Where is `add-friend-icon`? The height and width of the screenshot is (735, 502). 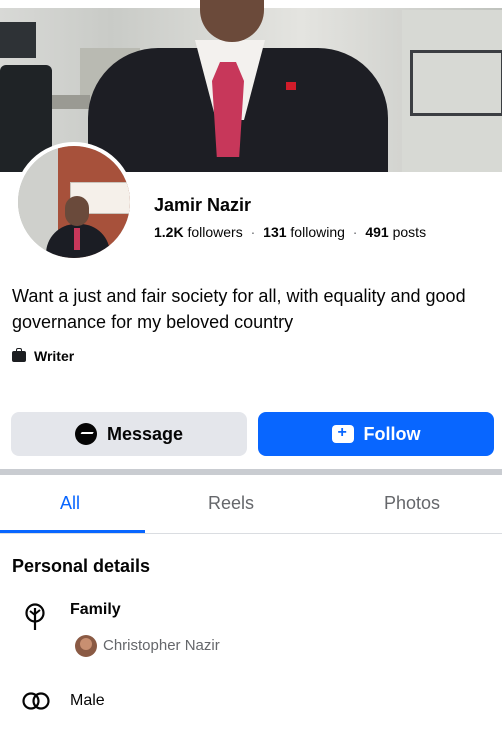
add-friend-icon is located at coordinates (342, 433).